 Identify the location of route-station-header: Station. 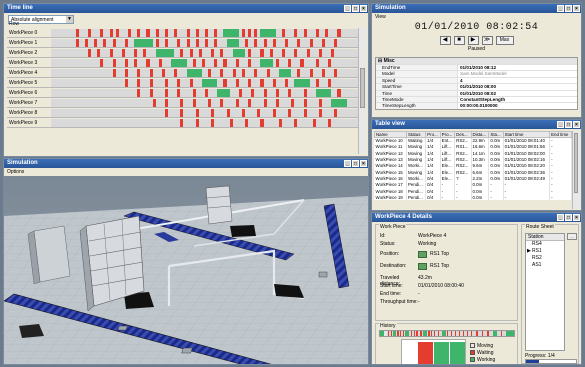
(545, 237).